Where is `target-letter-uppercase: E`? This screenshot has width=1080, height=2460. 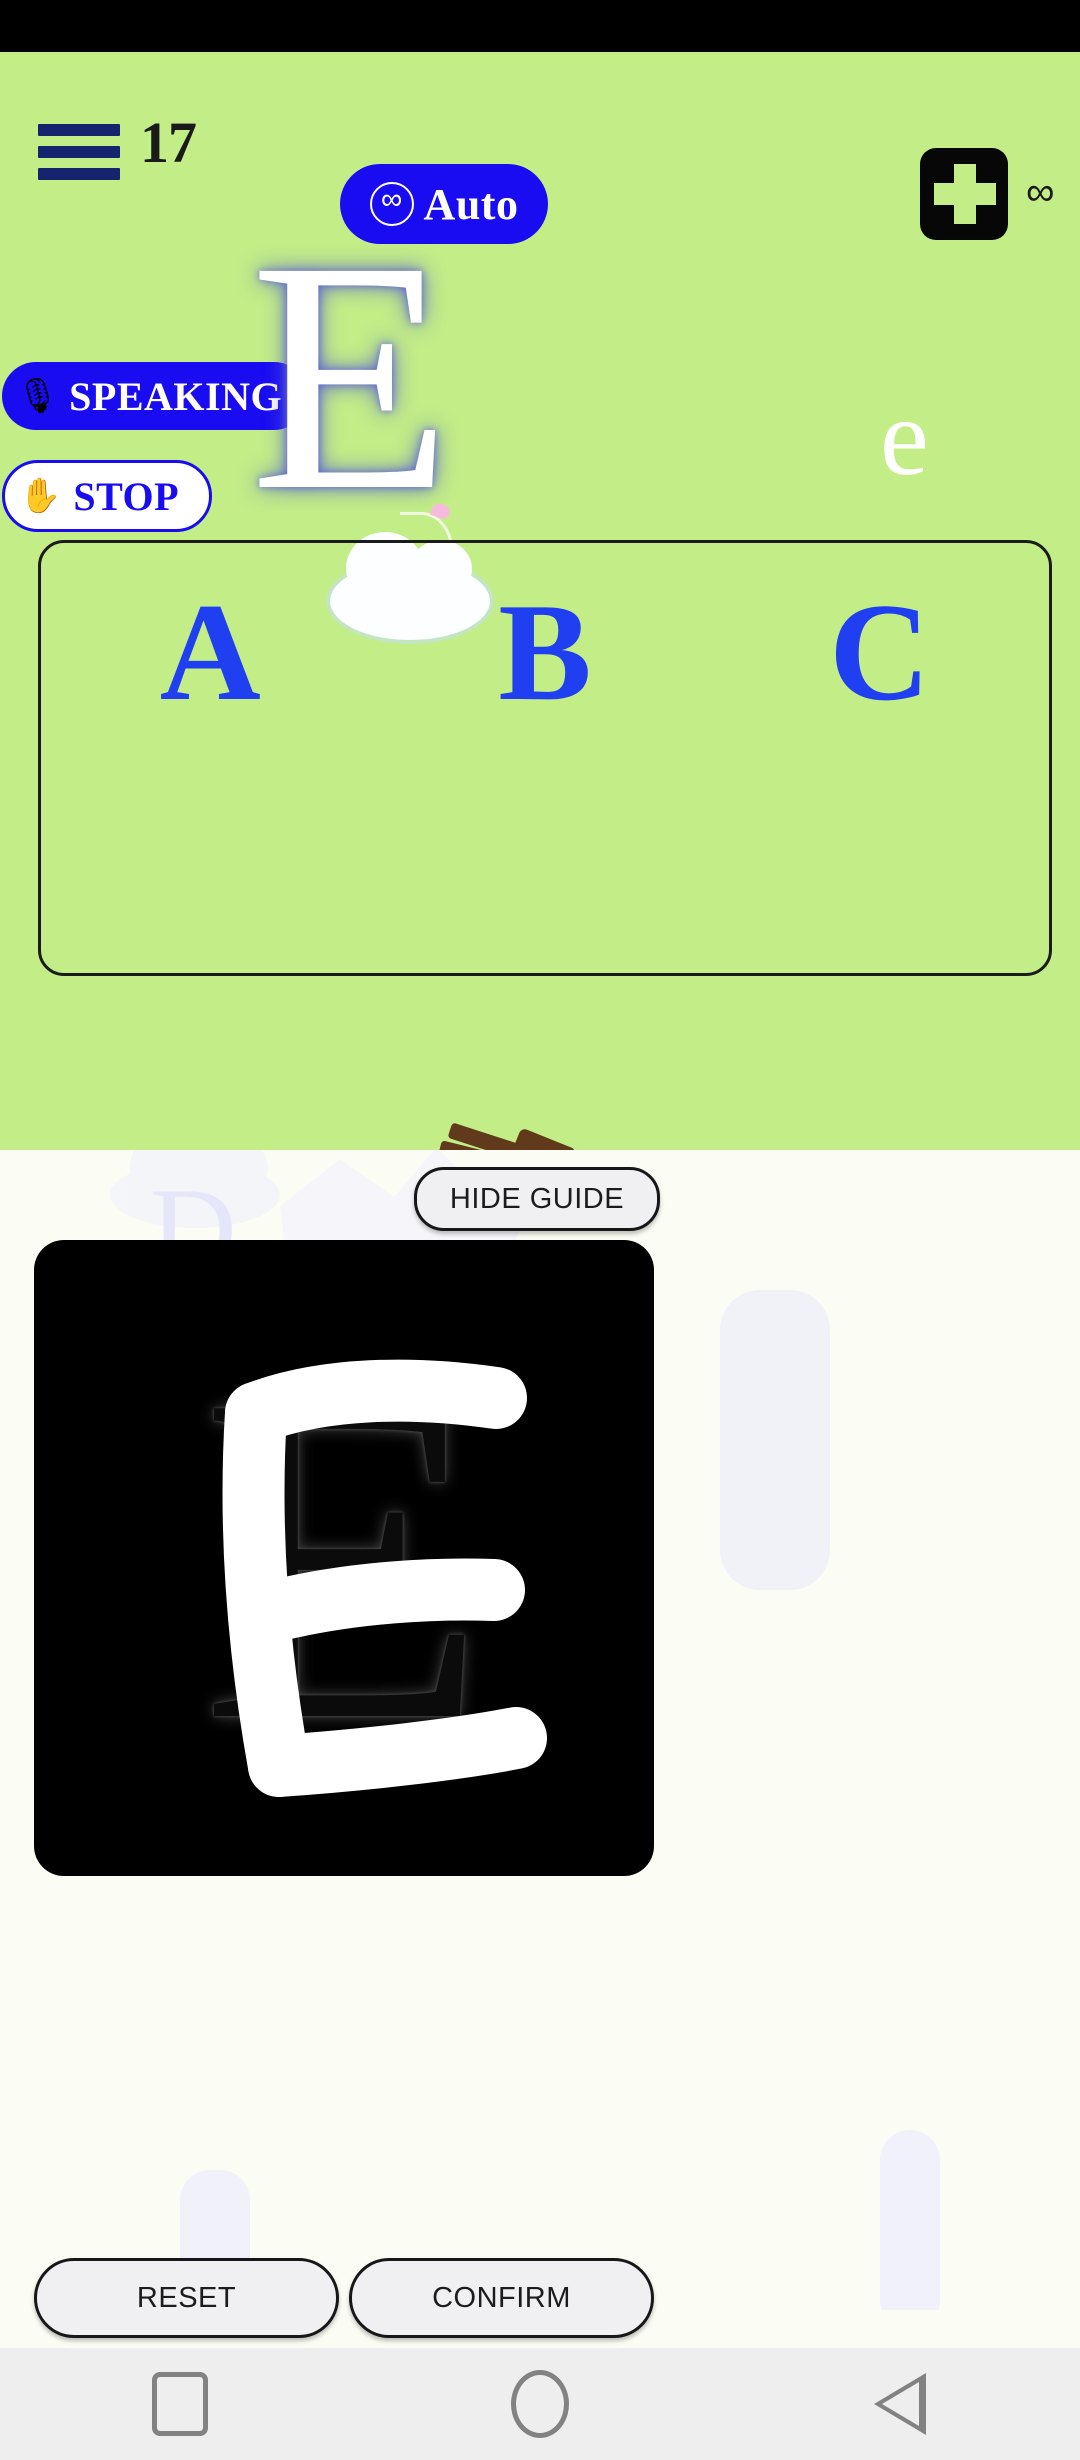 target-letter-uppercase: E is located at coordinates (351, 376).